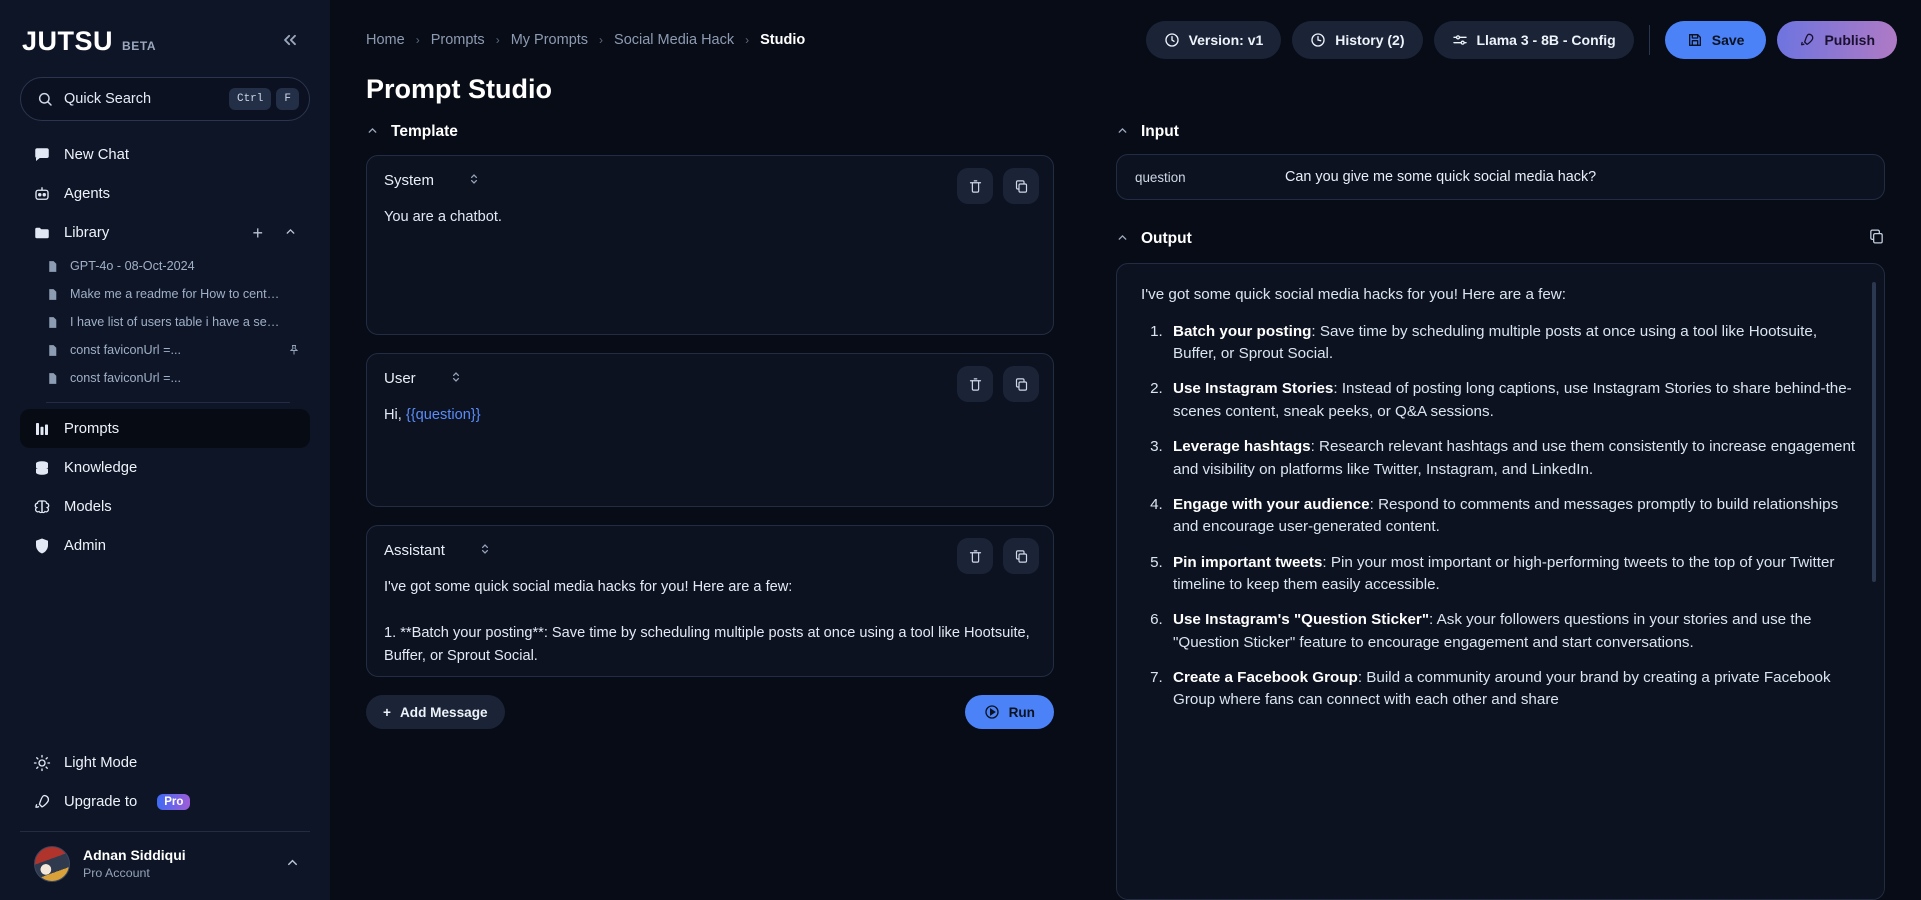 The width and height of the screenshot is (1921, 900). What do you see at coordinates (710, 550) in the screenshot?
I see `message-role-row: Assistant` at bounding box center [710, 550].